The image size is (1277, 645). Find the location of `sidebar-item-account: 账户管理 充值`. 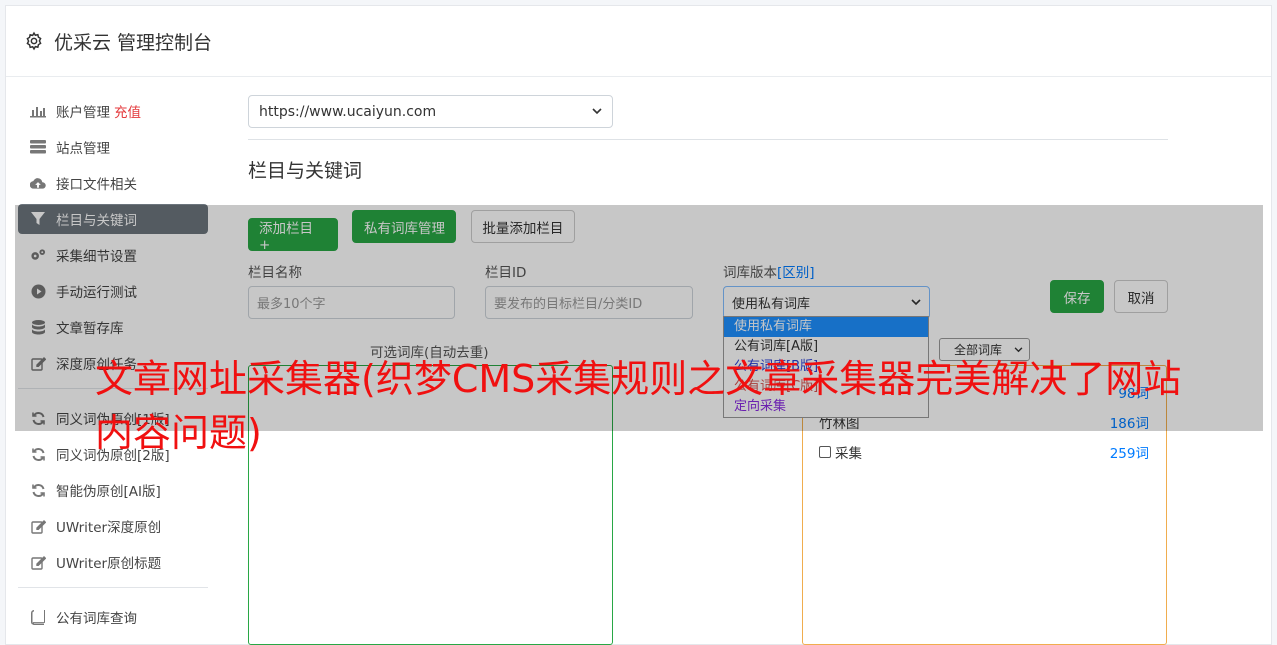

sidebar-item-account: 账户管理 充值 is located at coordinates (113, 111).